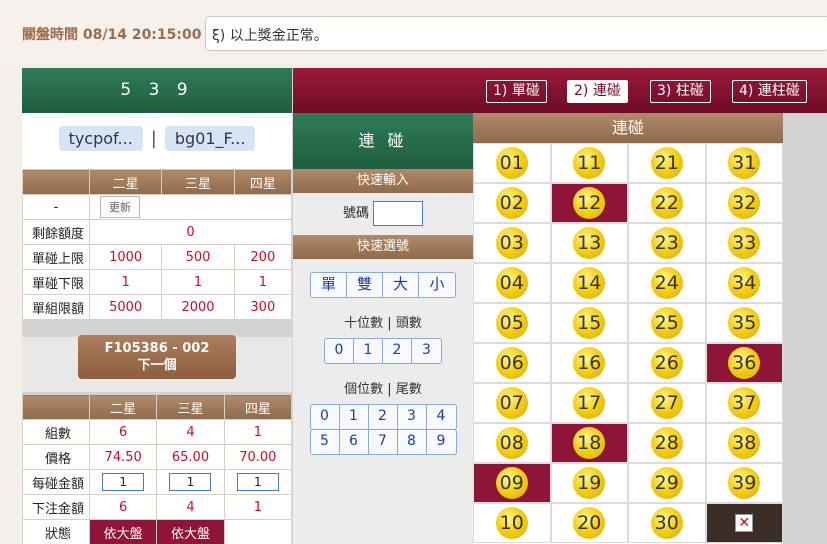 The width and height of the screenshot is (827, 544). Describe the element at coordinates (744, 243) in the screenshot. I see `number-cell: 33` at that location.